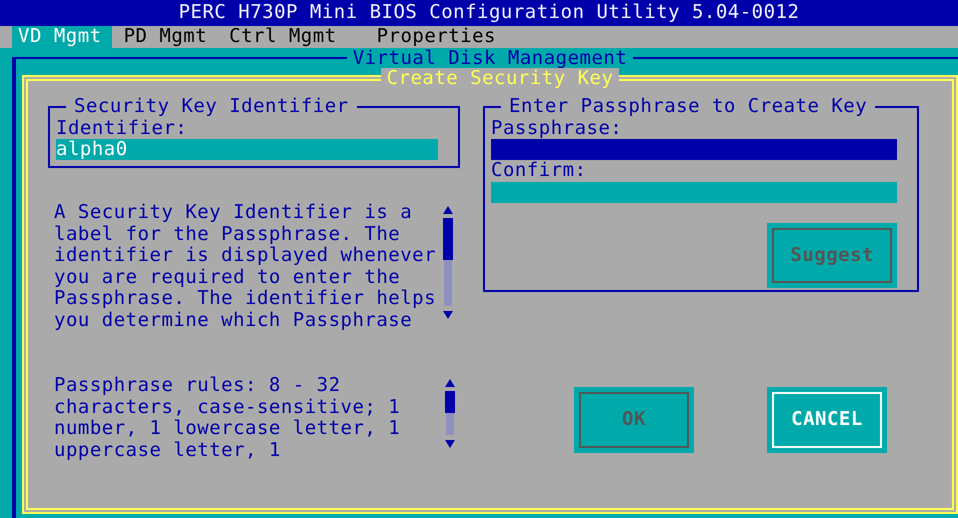  What do you see at coordinates (62, 37) in the screenshot?
I see `menu-tab: VD Mgmt` at bounding box center [62, 37].